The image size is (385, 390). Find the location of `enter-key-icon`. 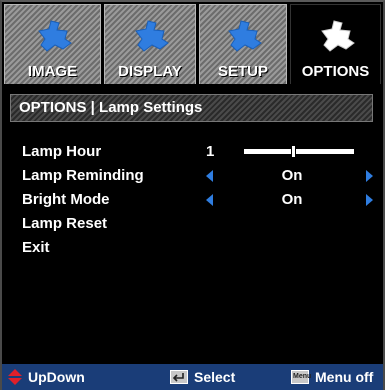

enter-key-icon is located at coordinates (179, 377).